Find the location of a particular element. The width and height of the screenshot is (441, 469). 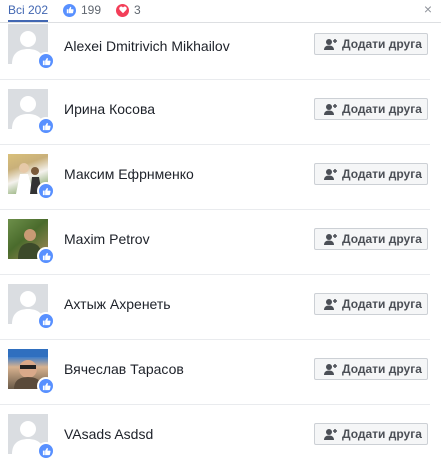

person-name: Ахтыж Ахренеть is located at coordinates (117, 304).